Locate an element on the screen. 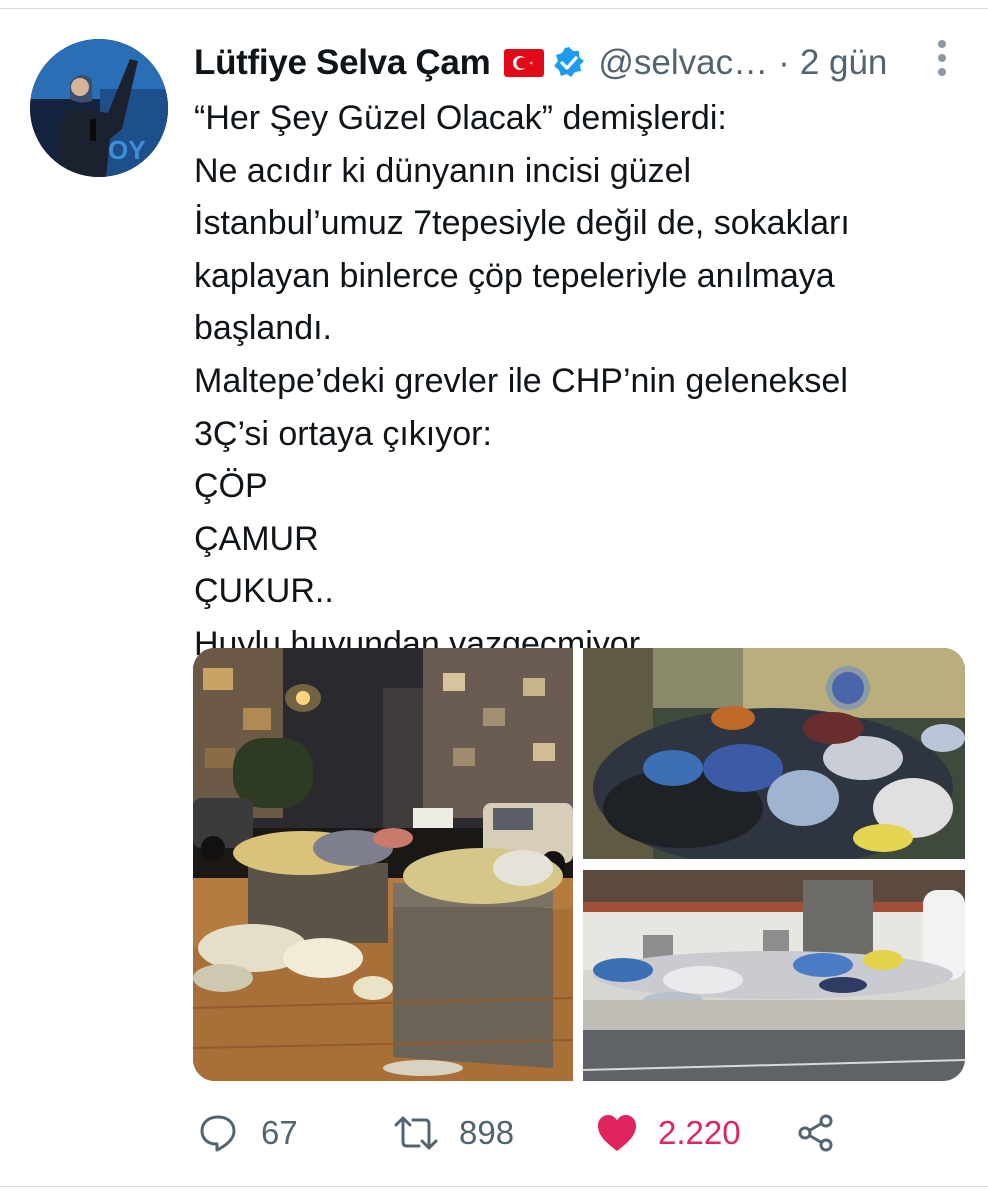  tweet-line: “Her Şey Güzel Olacak” demişlerdi: is located at coordinates (460, 118).